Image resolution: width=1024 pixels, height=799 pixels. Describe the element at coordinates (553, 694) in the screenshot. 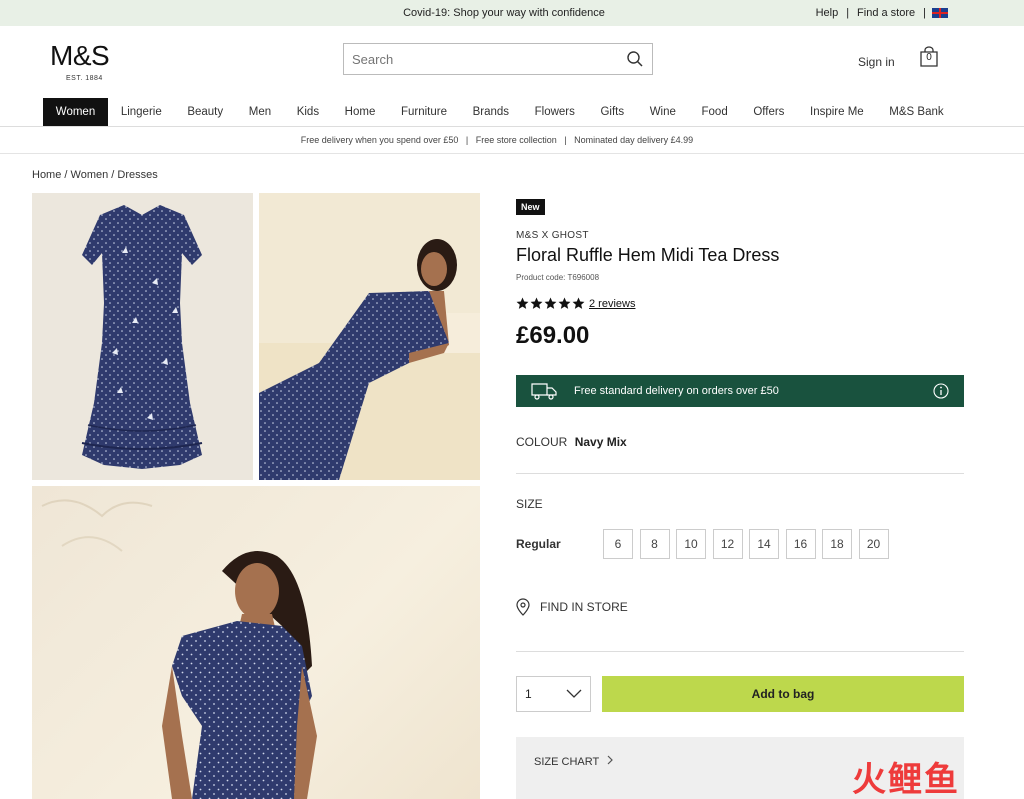

I see `quantity-select: 1` at that location.